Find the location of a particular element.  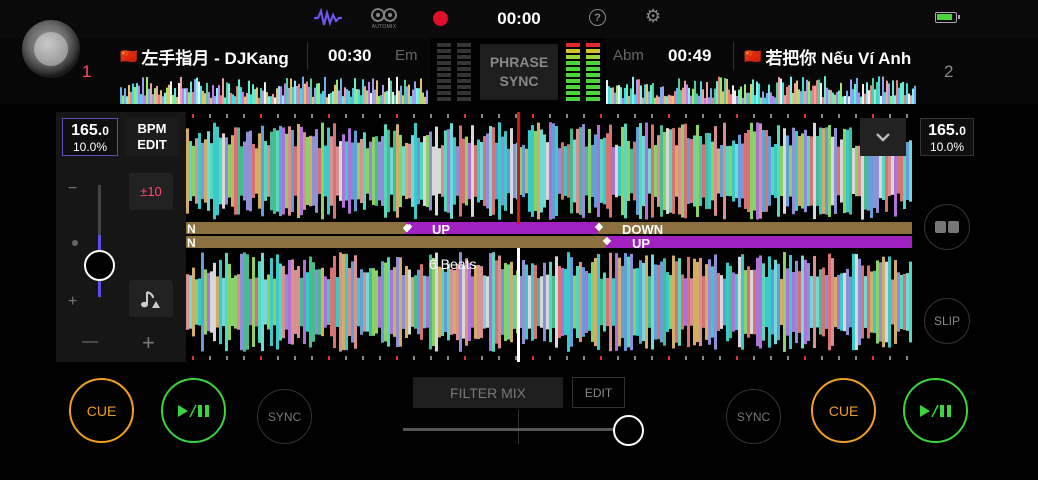

deck2-bpm-display: 165.0 10.0% is located at coordinates (947, 137).